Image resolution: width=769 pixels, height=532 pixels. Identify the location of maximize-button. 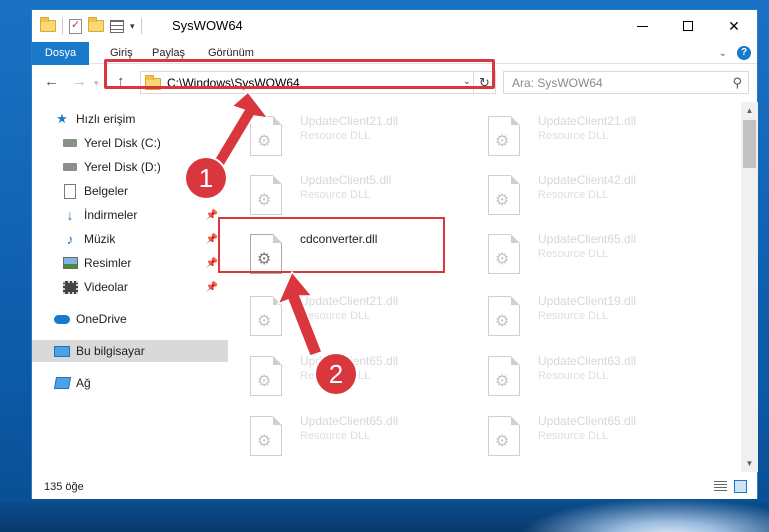
(688, 26).